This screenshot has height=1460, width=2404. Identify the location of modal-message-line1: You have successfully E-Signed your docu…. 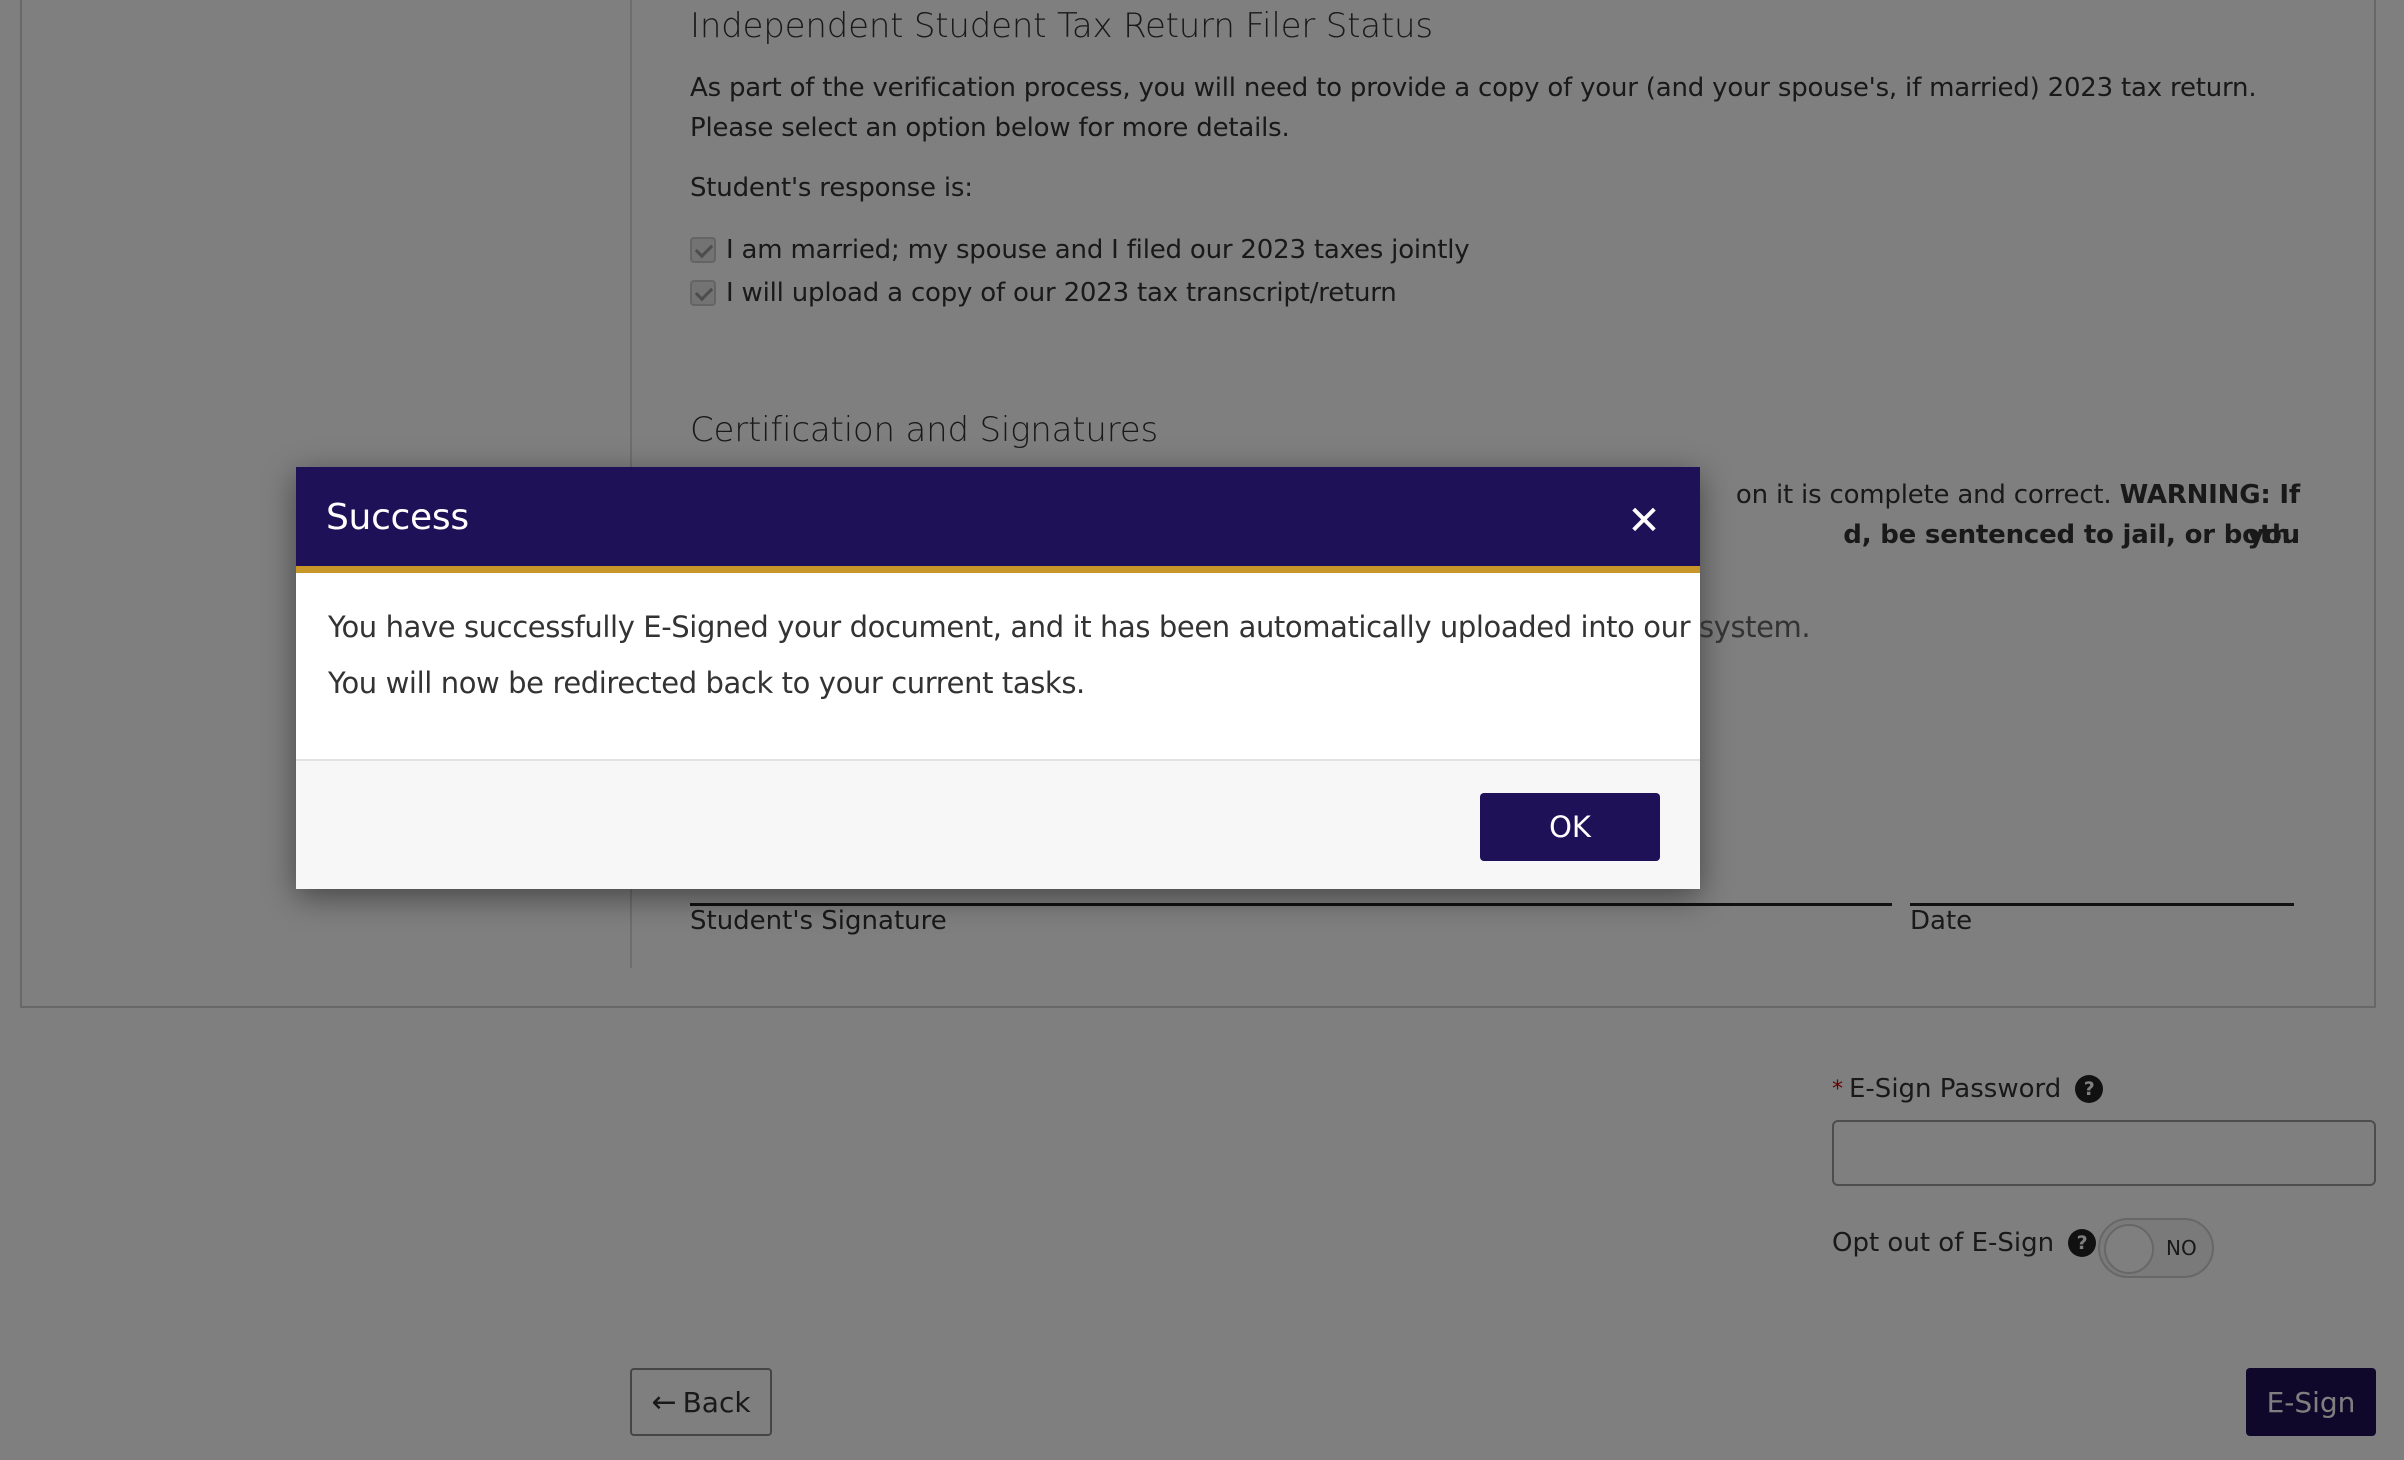
(1069, 627).